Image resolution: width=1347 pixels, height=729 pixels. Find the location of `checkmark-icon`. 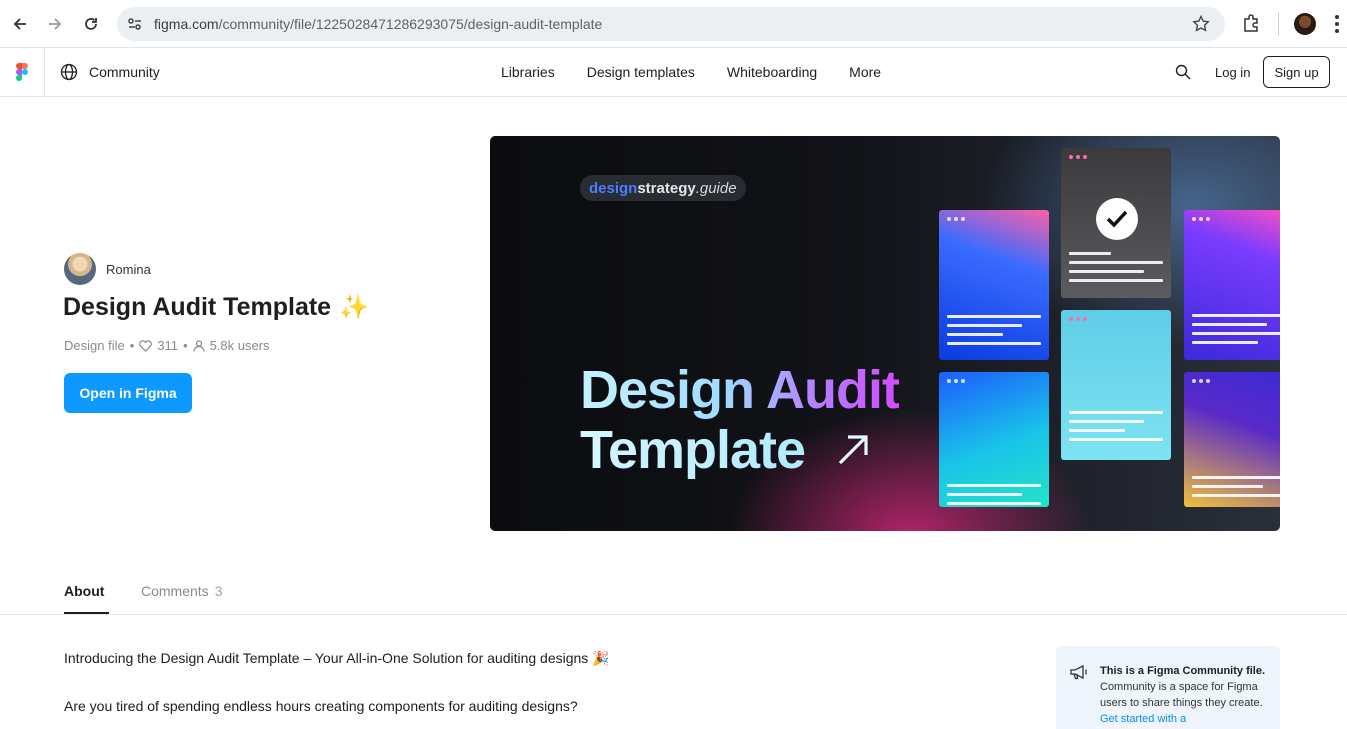

checkmark-icon is located at coordinates (1117, 219).